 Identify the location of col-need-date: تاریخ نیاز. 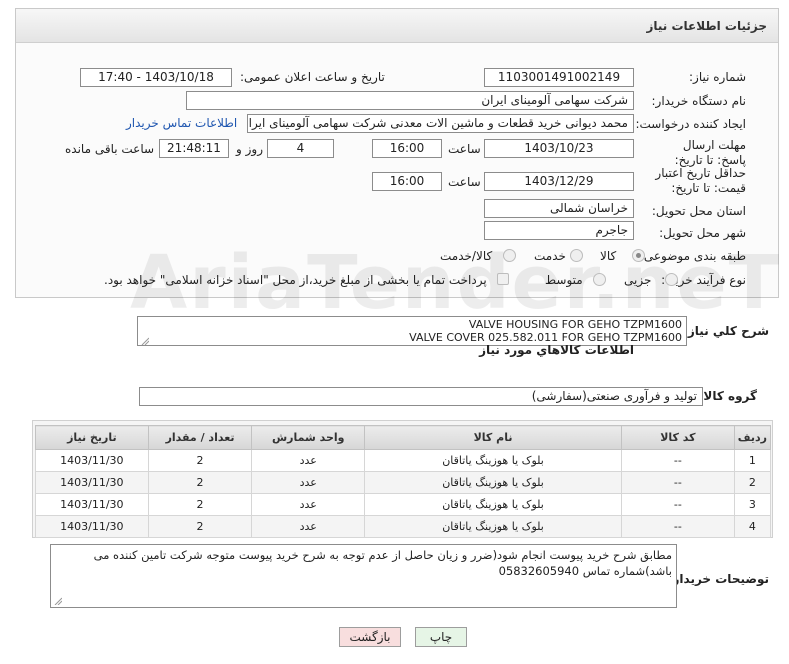
(92, 437).